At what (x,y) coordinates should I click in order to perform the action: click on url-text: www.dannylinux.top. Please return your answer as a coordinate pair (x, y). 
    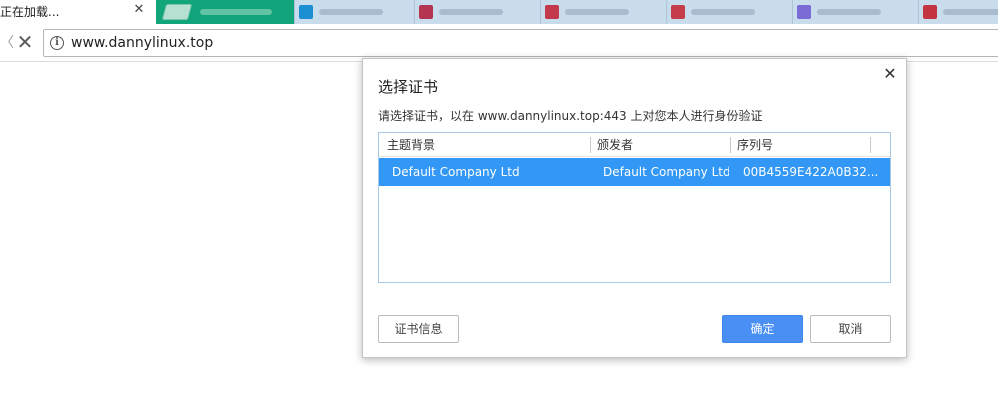
    Looking at the image, I should click on (142, 43).